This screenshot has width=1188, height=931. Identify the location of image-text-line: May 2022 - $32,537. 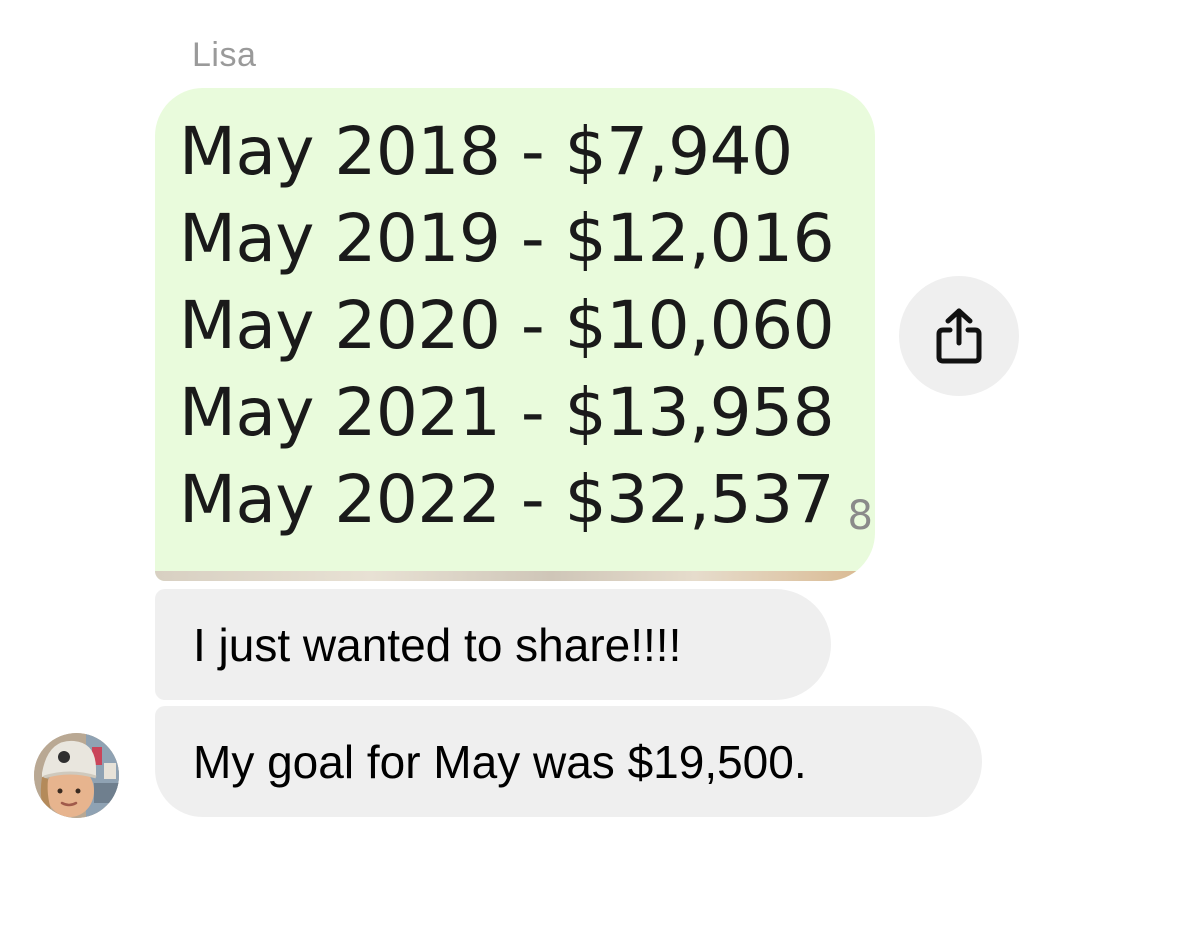
(507, 499).